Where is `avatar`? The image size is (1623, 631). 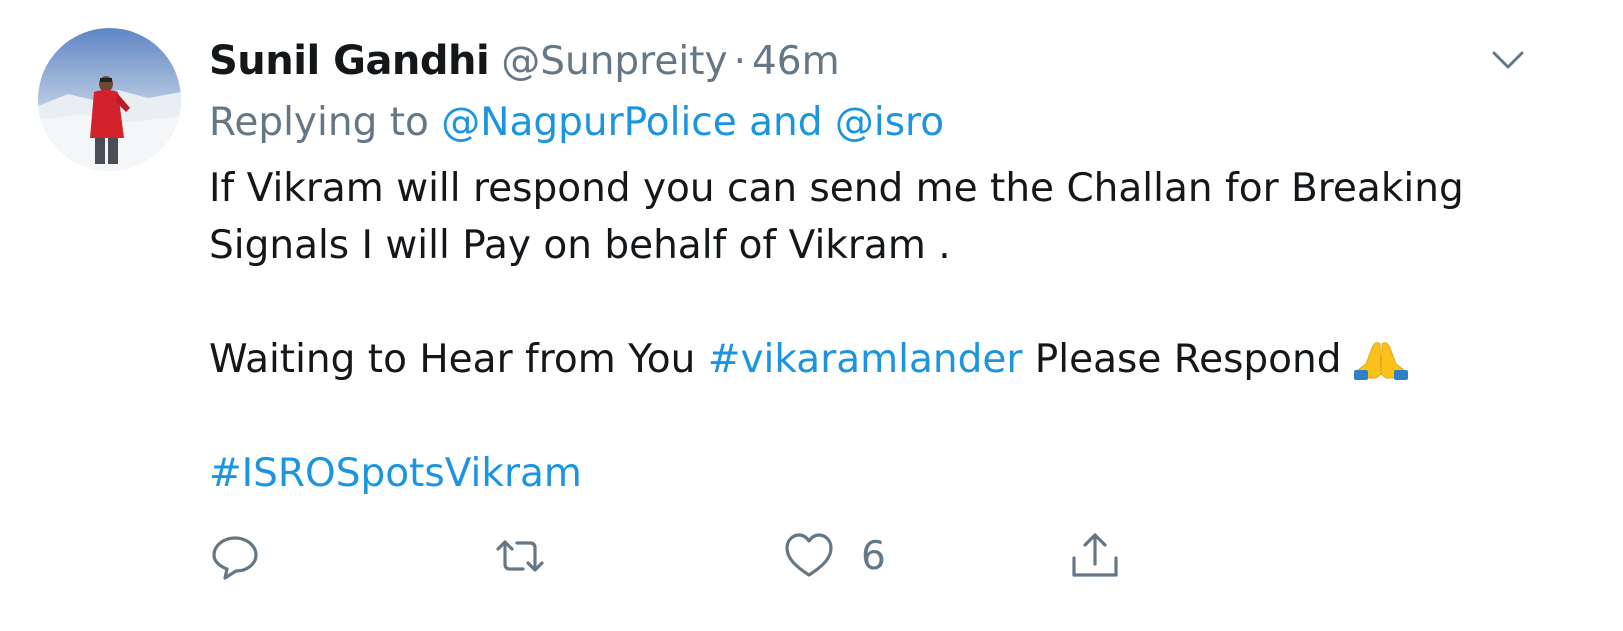 avatar is located at coordinates (109, 99).